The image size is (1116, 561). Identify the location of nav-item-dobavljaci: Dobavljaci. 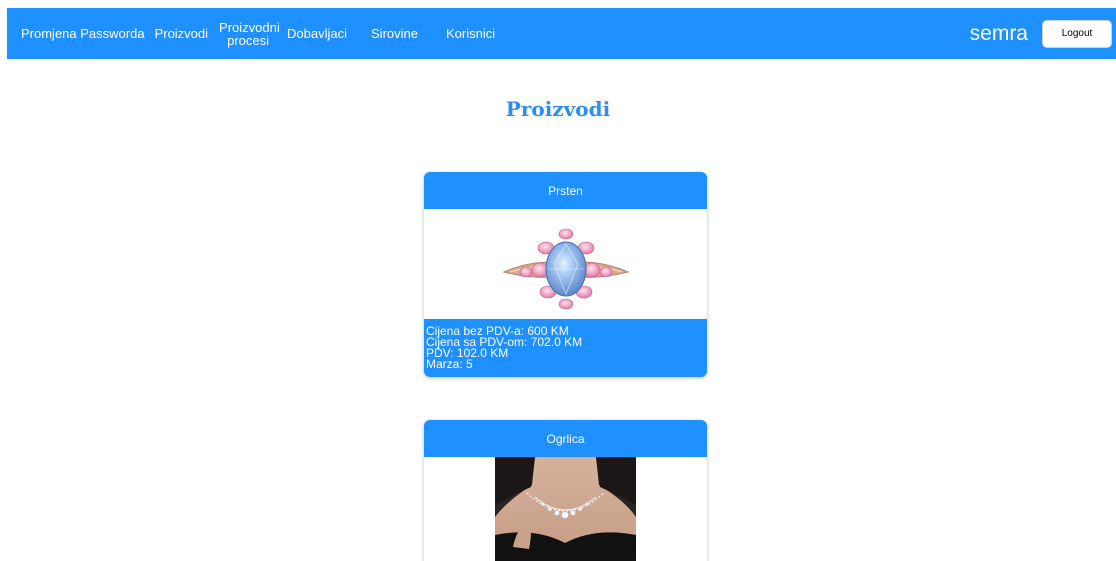
(317, 33).